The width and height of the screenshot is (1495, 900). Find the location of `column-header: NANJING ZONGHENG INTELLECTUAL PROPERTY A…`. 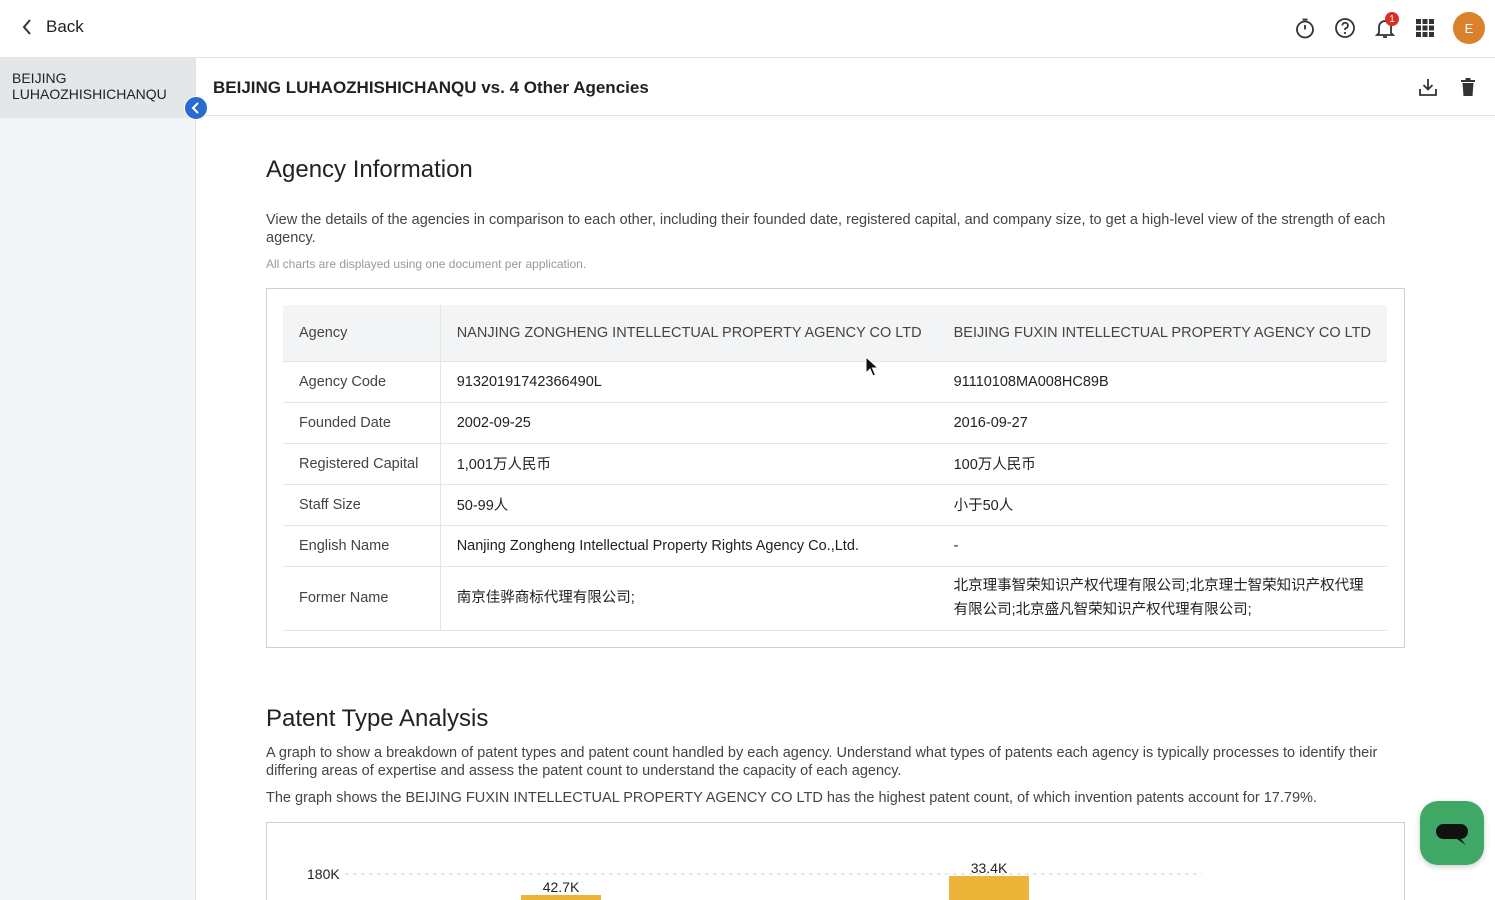

column-header: NANJING ZONGHENG INTELLECTUAL PROPERTY A… is located at coordinates (688, 333).